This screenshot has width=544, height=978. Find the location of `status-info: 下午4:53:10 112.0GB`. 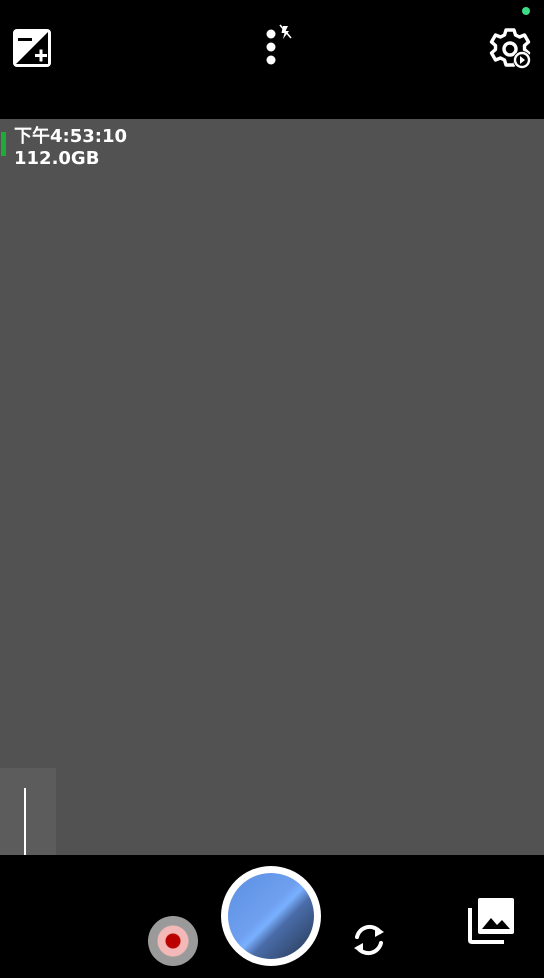

status-info: 下午4:53:10 112.0GB is located at coordinates (70, 148).